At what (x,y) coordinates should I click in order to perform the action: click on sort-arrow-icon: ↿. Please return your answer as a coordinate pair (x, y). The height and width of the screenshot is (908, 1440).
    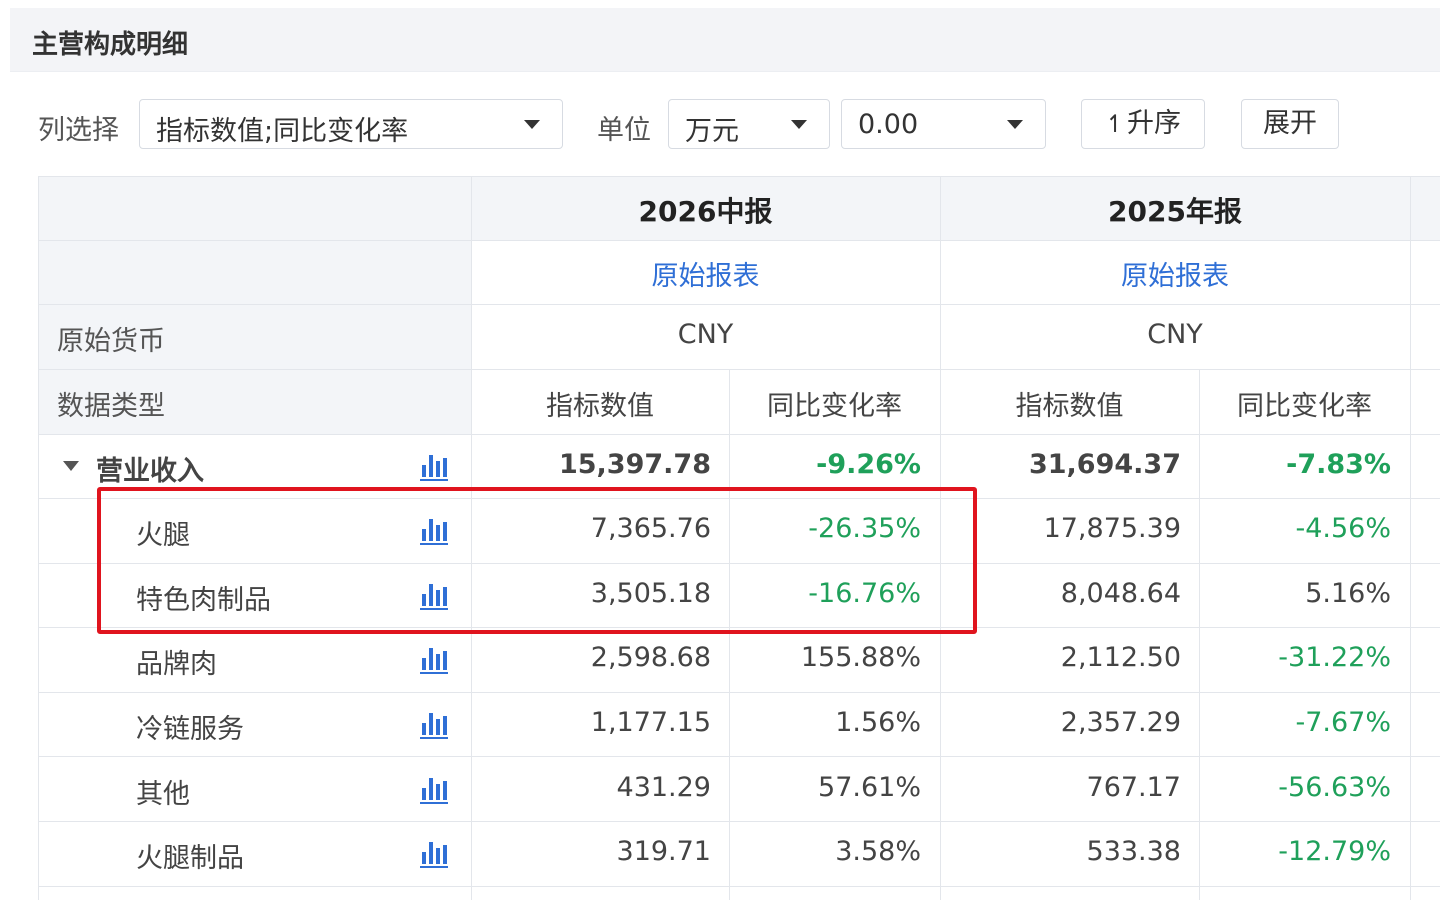
    Looking at the image, I should click on (1115, 124).